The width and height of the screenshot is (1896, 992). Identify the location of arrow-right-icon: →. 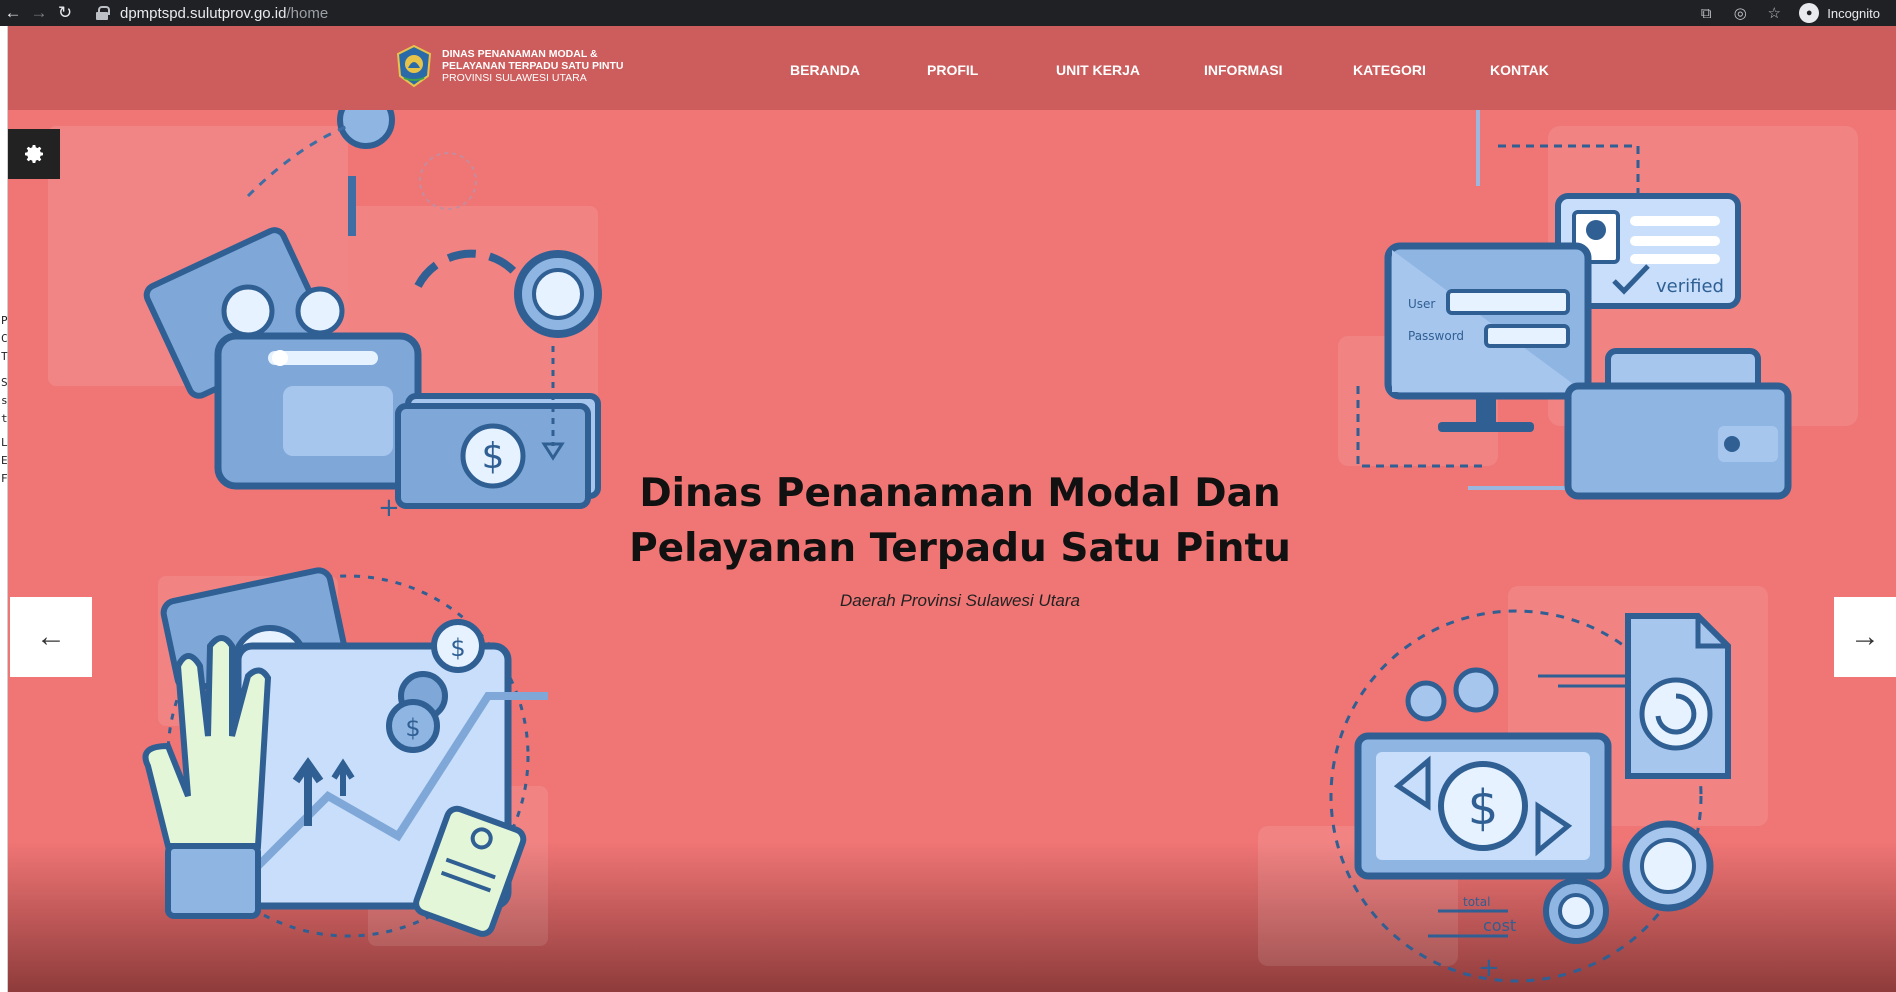
(1865, 636).